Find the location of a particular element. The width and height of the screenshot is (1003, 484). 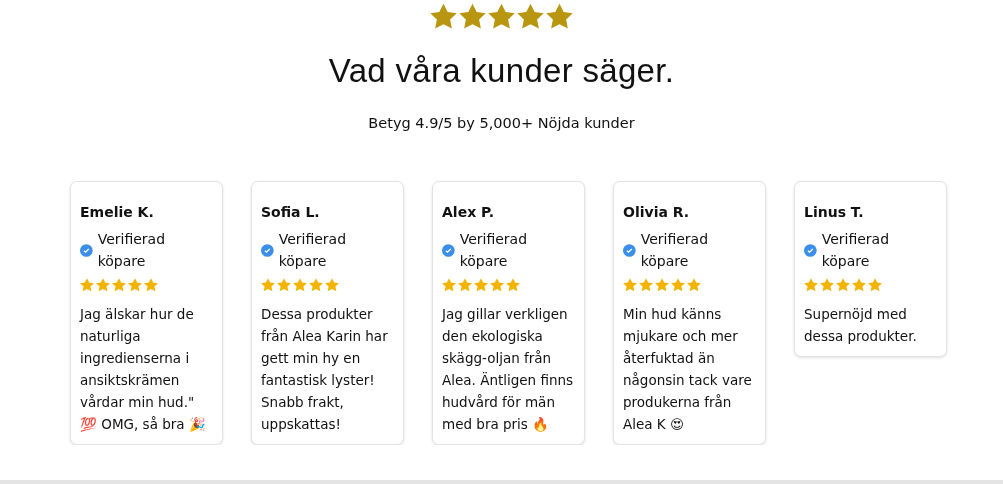

rating-summary: Betyg 4.9/5 by 5,000+ Nöjda kunder is located at coordinates (501, 123).